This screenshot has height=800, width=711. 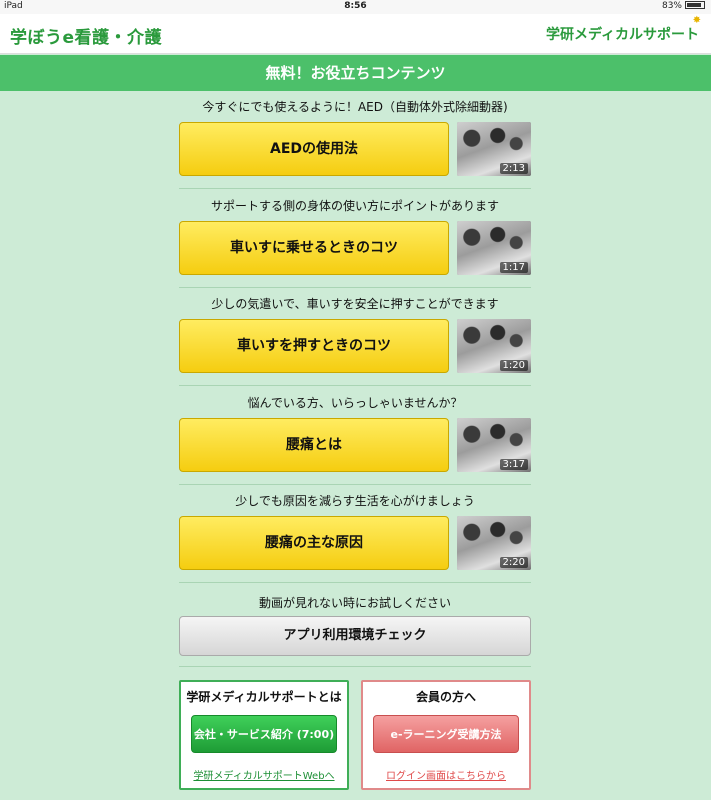 I want to click on content-section: 今すぐにでも使えるように！AED（自動体外式除細動器) AEDの使用法 2:13, so click(x=355, y=146).